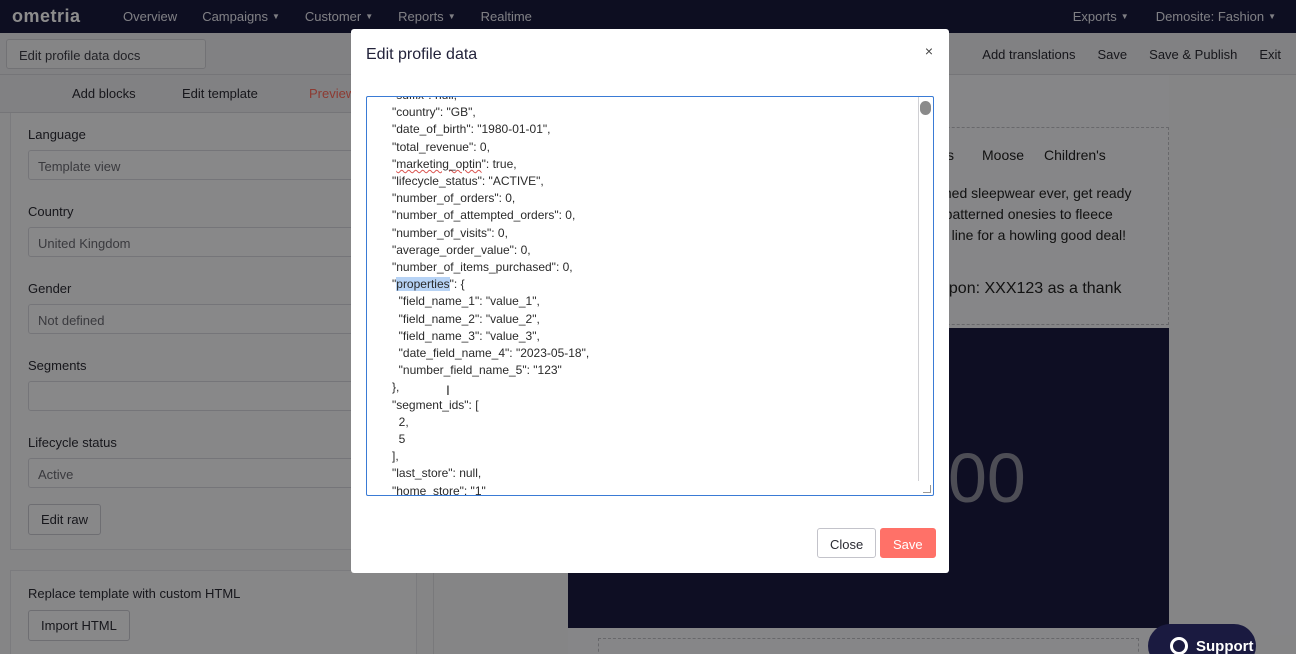  What do you see at coordinates (468, 181) in the screenshot?
I see `code-line: "lifecycle_status": "ACTIVE",` at bounding box center [468, 181].